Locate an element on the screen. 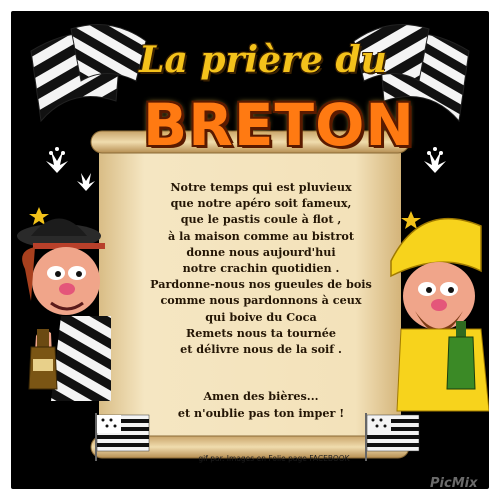 The image size is (500, 500). text-line: et délivre nous de la soif . is located at coordinates (261, 349).